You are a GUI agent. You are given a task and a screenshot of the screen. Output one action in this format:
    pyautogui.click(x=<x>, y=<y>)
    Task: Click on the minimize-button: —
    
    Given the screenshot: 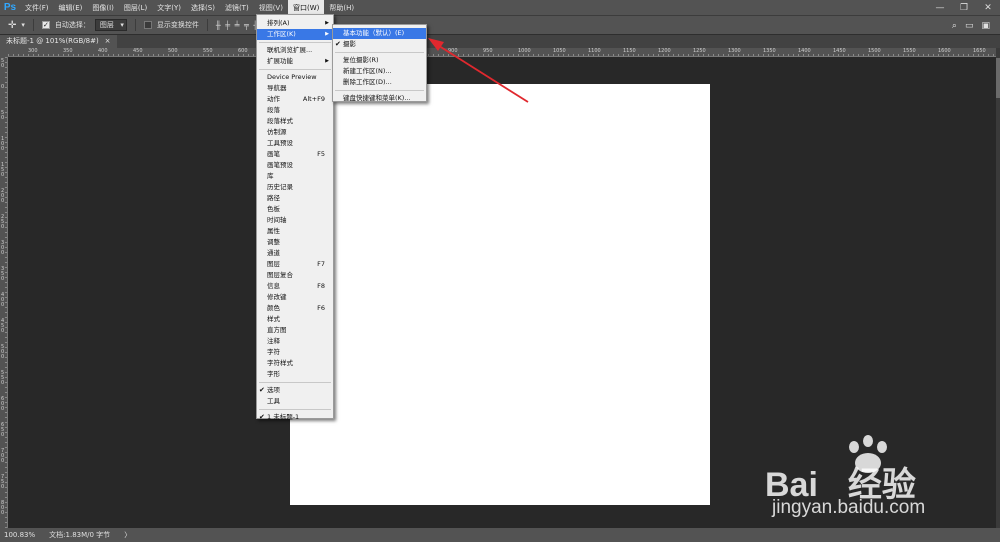 What is the action you would take?
    pyautogui.click(x=940, y=8)
    